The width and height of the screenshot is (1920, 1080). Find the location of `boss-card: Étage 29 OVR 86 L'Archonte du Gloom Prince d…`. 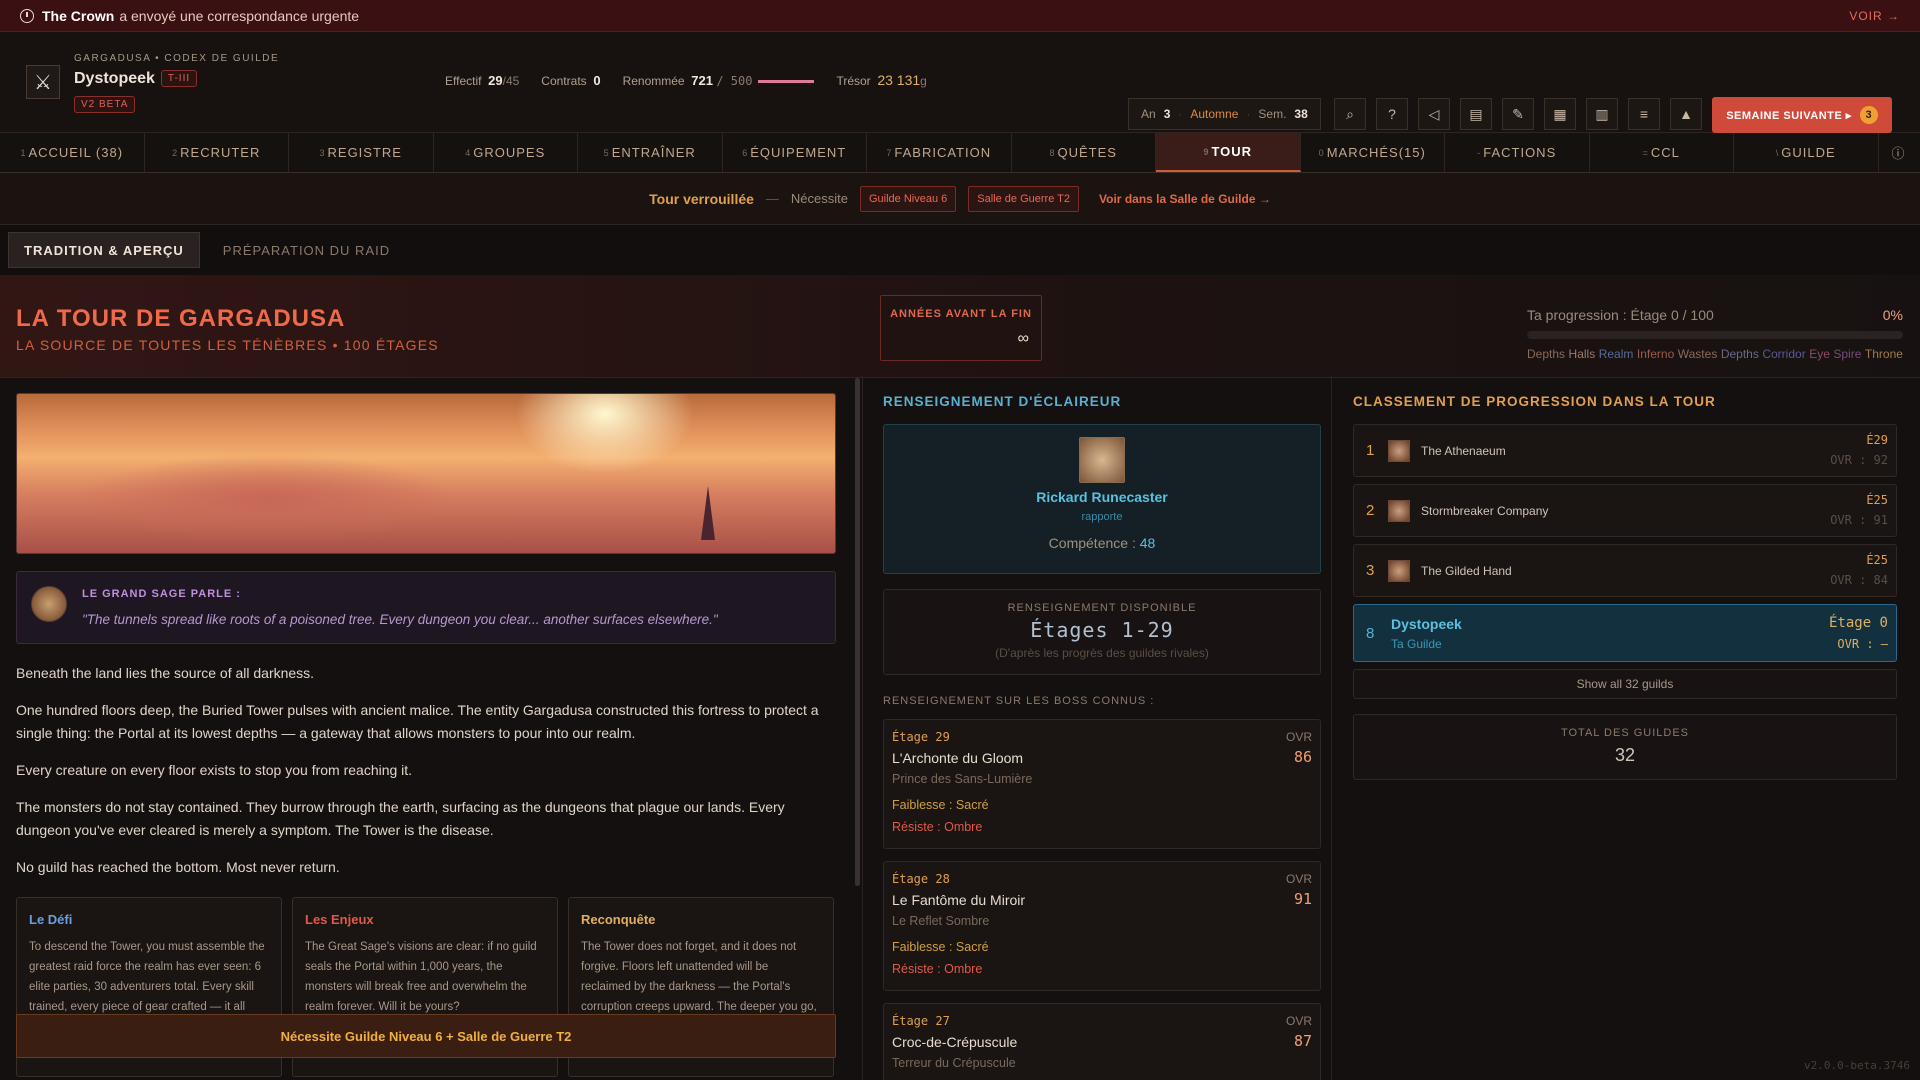

boss-card: Étage 29 OVR 86 L'Archonte du Gloom Prince d… is located at coordinates (1102, 784).